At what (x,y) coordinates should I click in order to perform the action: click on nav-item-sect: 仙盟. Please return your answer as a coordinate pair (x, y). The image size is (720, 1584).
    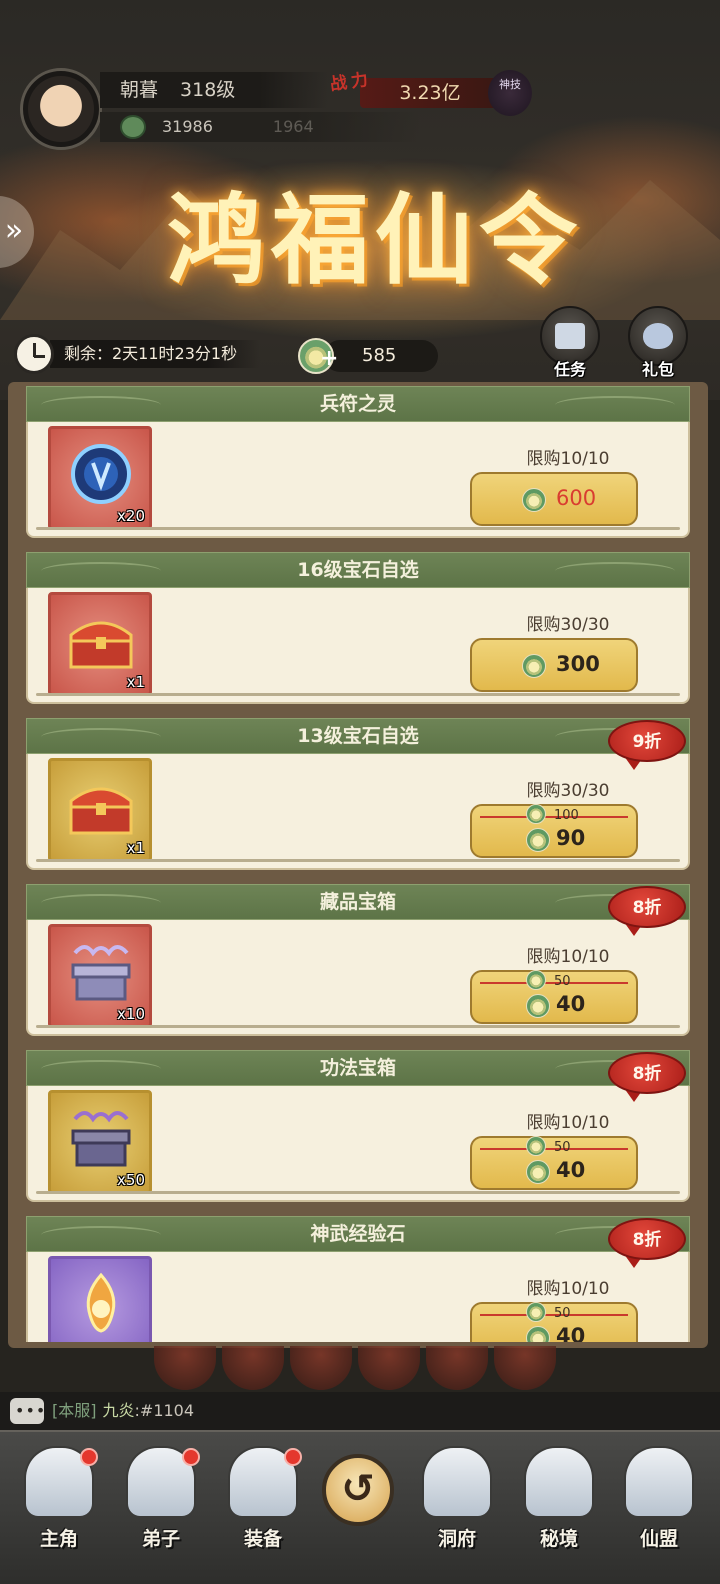
    Looking at the image, I should click on (659, 1508).